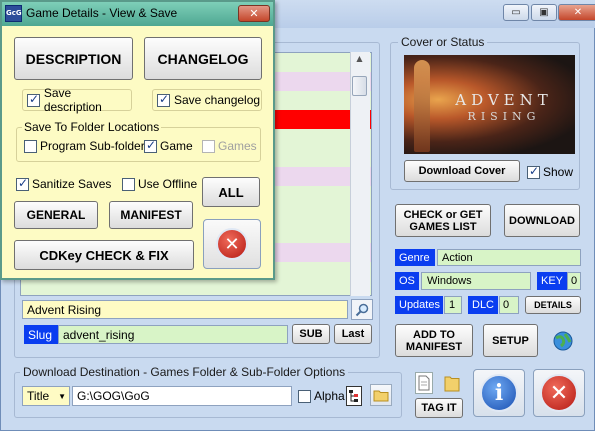 This screenshot has height=431, width=595. Describe the element at coordinates (102, 13) in the screenshot. I see `dialog-title: Game Details - View & Save` at that location.